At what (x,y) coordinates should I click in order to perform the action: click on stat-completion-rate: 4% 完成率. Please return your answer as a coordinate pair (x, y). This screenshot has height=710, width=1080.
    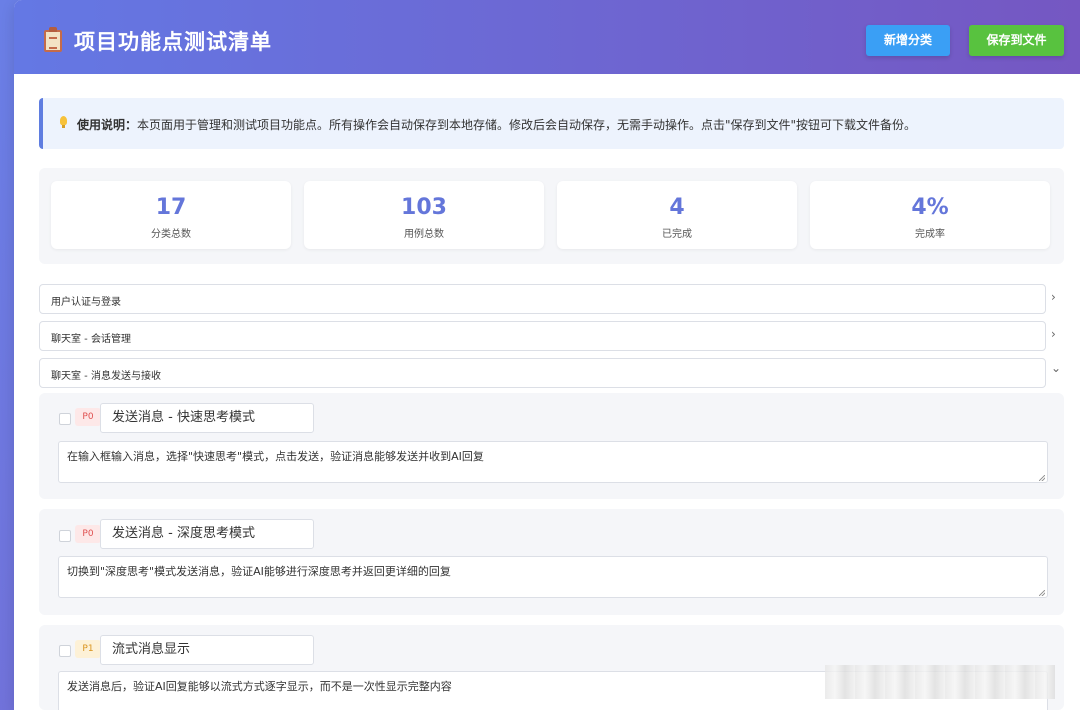
    Looking at the image, I should click on (930, 215).